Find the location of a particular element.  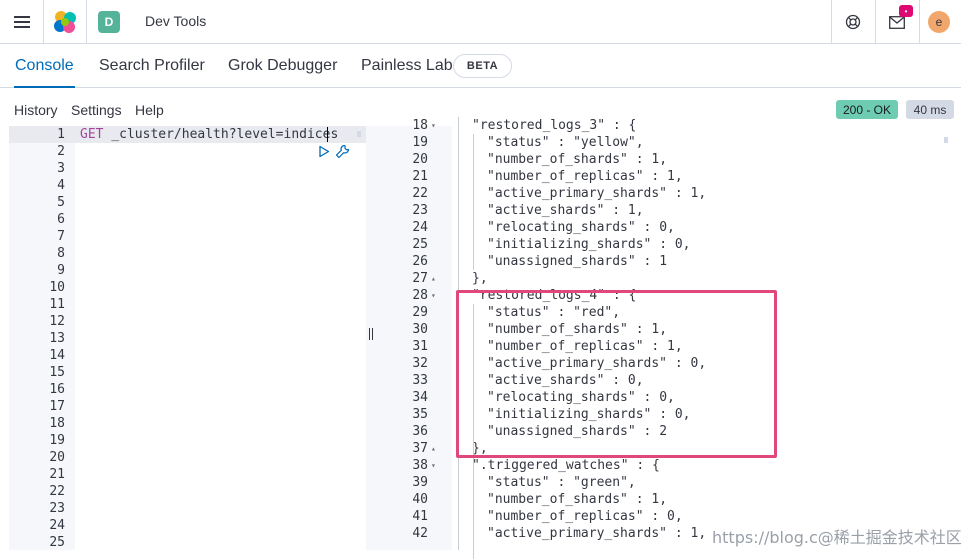

tab-painless-lab: Painless Lab is located at coordinates (407, 66).